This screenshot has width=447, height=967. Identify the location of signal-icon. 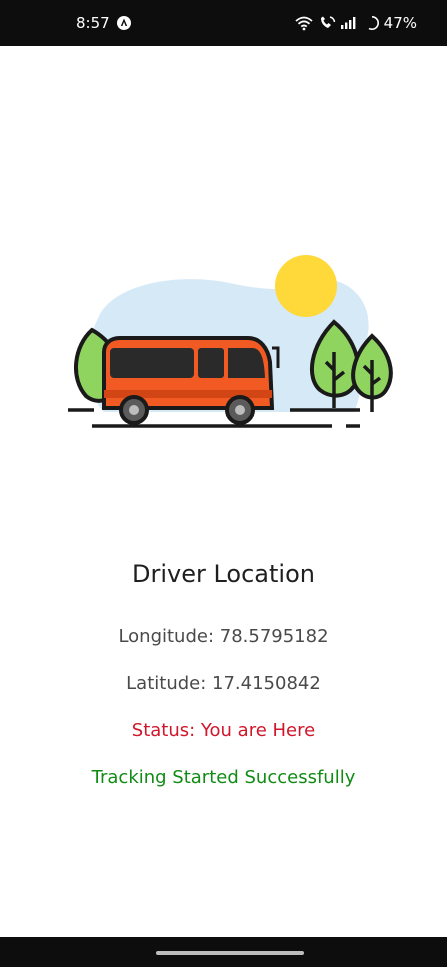
(350, 23).